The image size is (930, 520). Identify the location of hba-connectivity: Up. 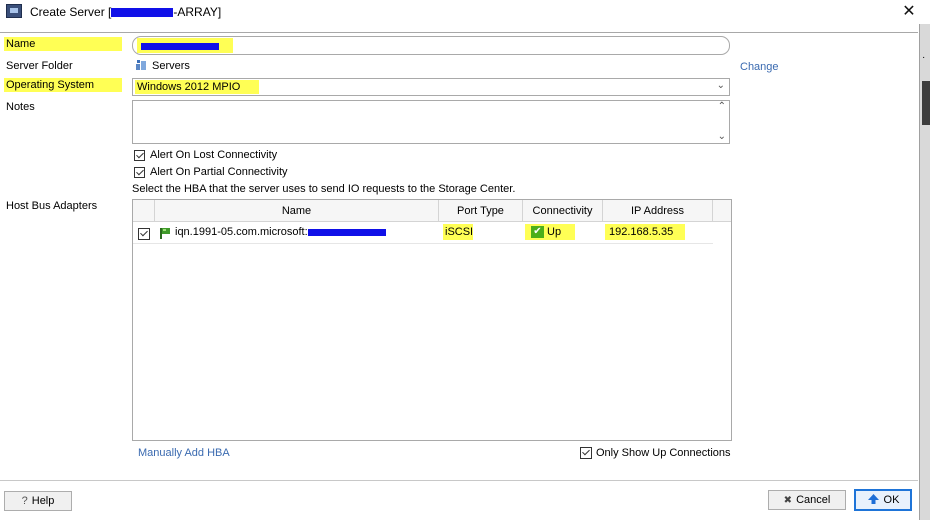
(554, 232).